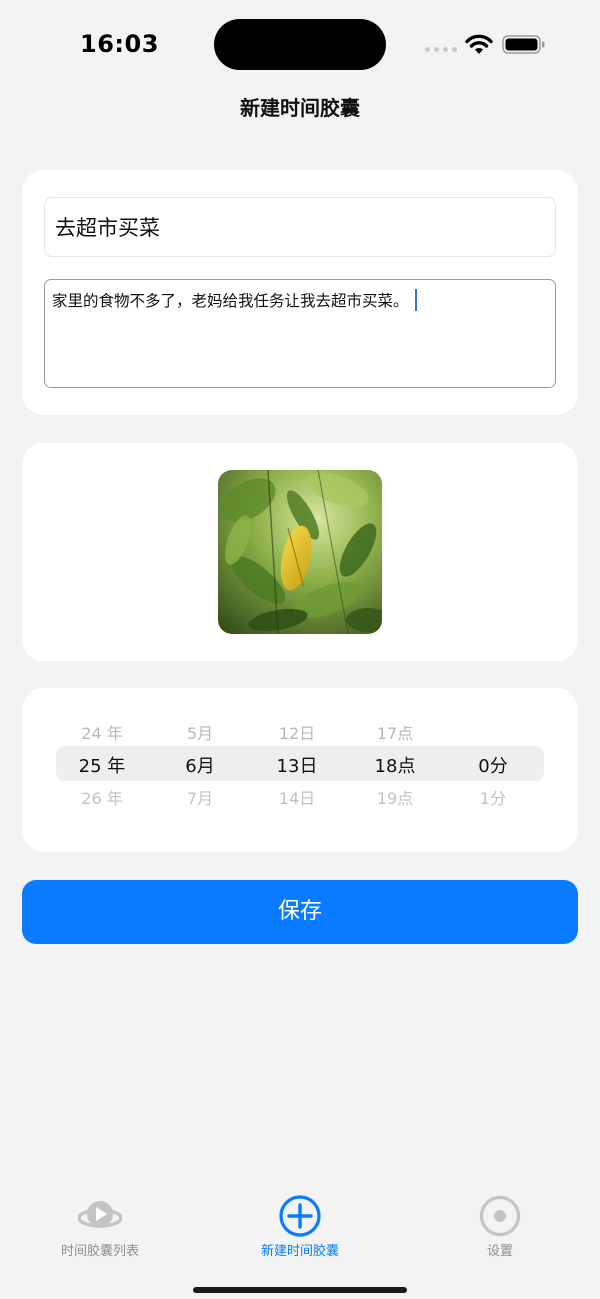 This screenshot has width=600, height=1299. Describe the element at coordinates (100, 1229) in the screenshot. I see `tab-capsule-list: 时间胶囊列表` at that location.